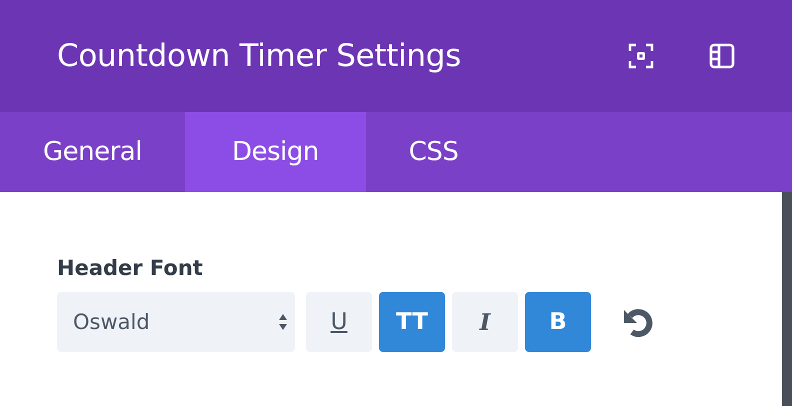 Image resolution: width=792 pixels, height=406 pixels. Describe the element at coordinates (275, 152) in the screenshot. I see `tab: Design` at that location.